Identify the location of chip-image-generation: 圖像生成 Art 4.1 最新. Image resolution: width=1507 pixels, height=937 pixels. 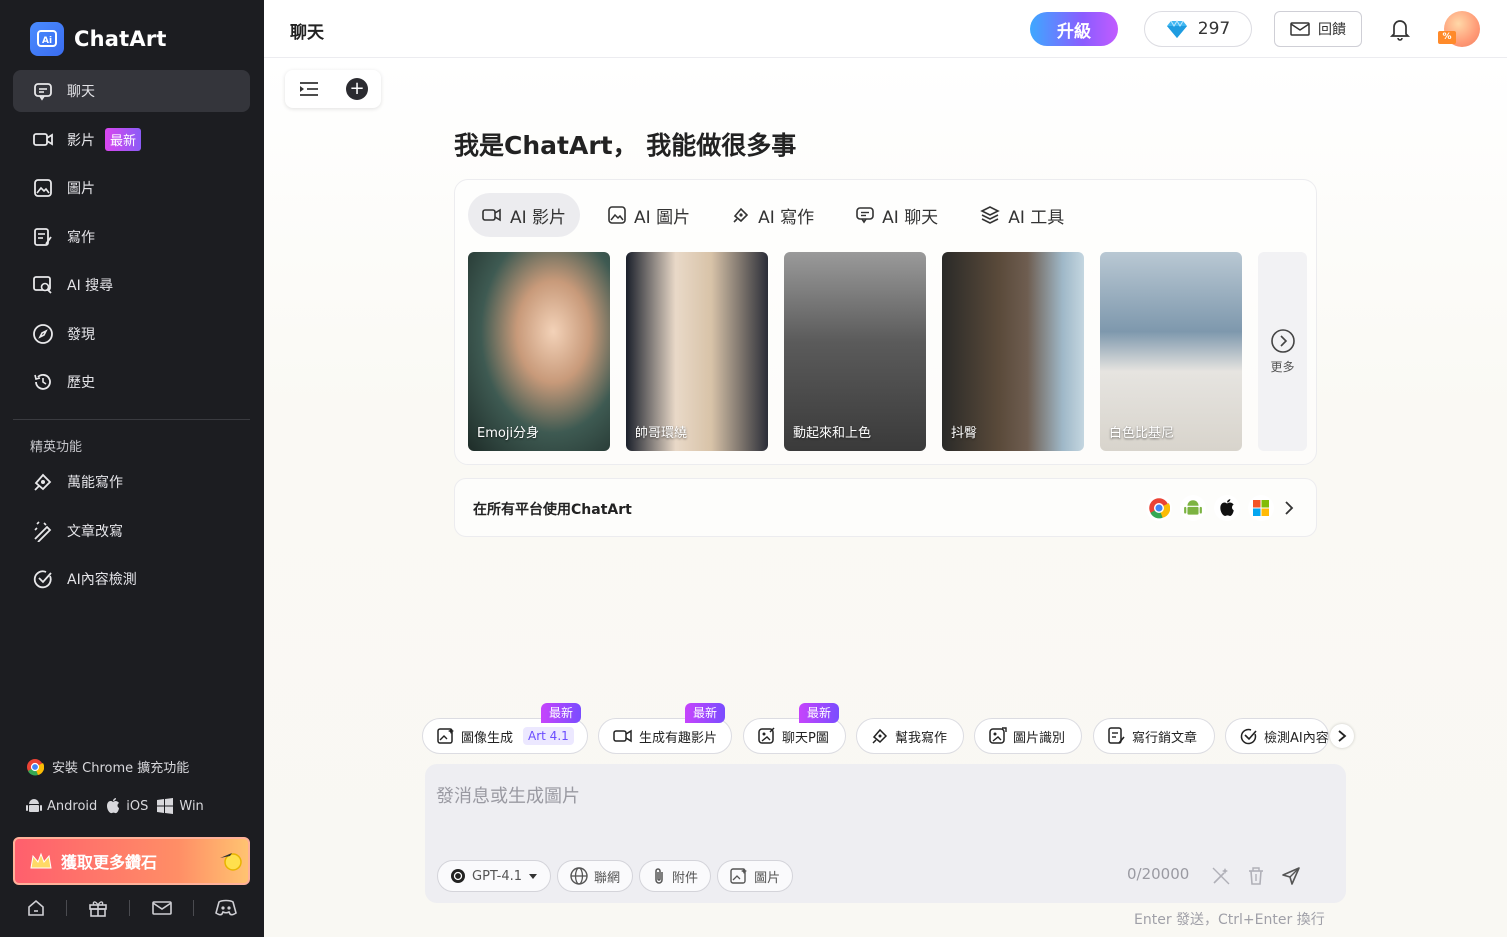
(505, 728).